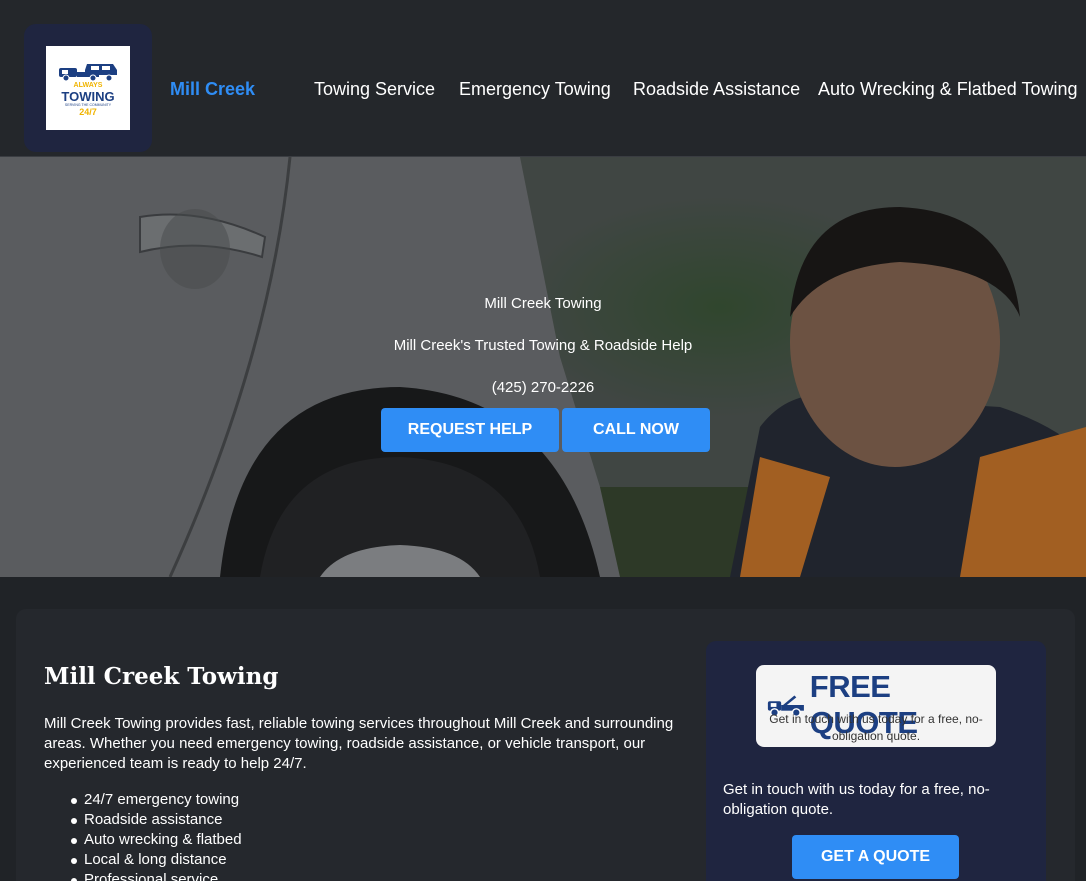 The height and width of the screenshot is (881, 1086). What do you see at coordinates (875, 857) in the screenshot?
I see `get-a-quote-button: GET A QUOTE` at bounding box center [875, 857].